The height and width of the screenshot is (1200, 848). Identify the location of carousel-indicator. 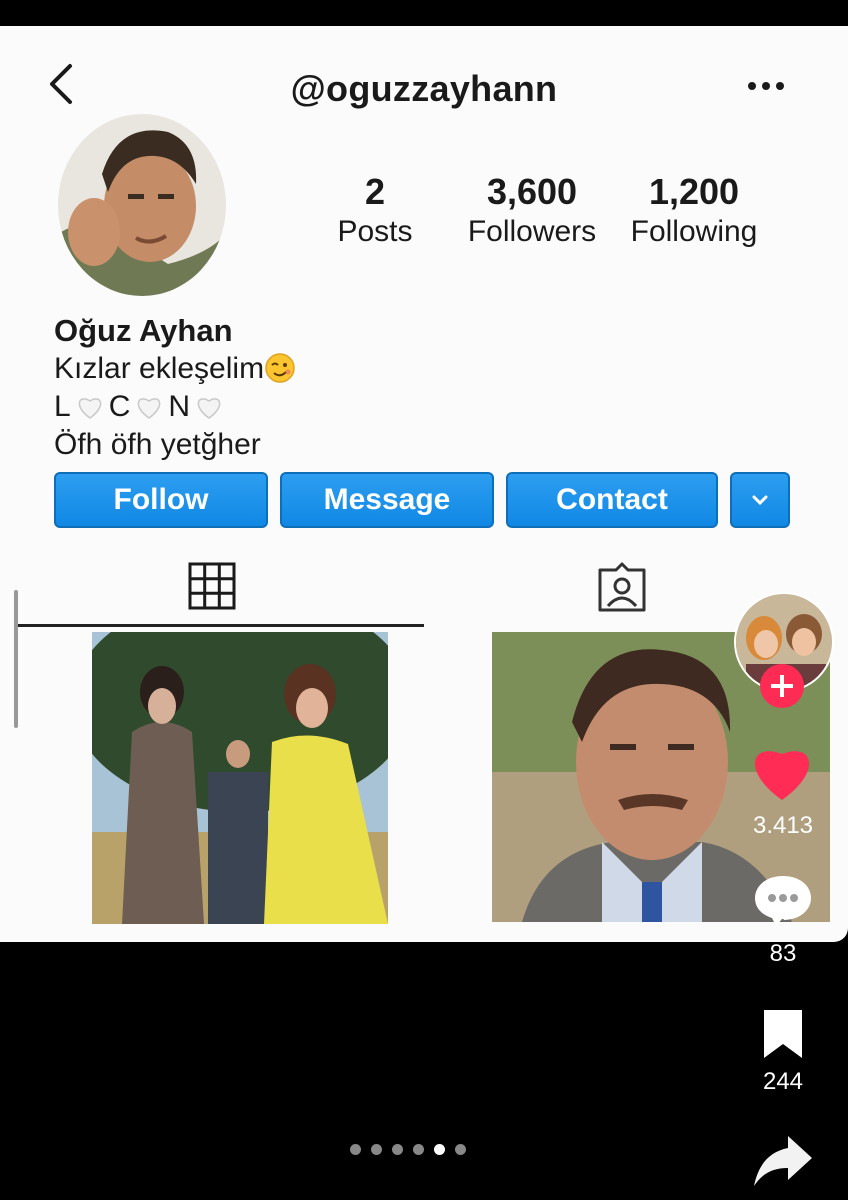
(408, 1149).